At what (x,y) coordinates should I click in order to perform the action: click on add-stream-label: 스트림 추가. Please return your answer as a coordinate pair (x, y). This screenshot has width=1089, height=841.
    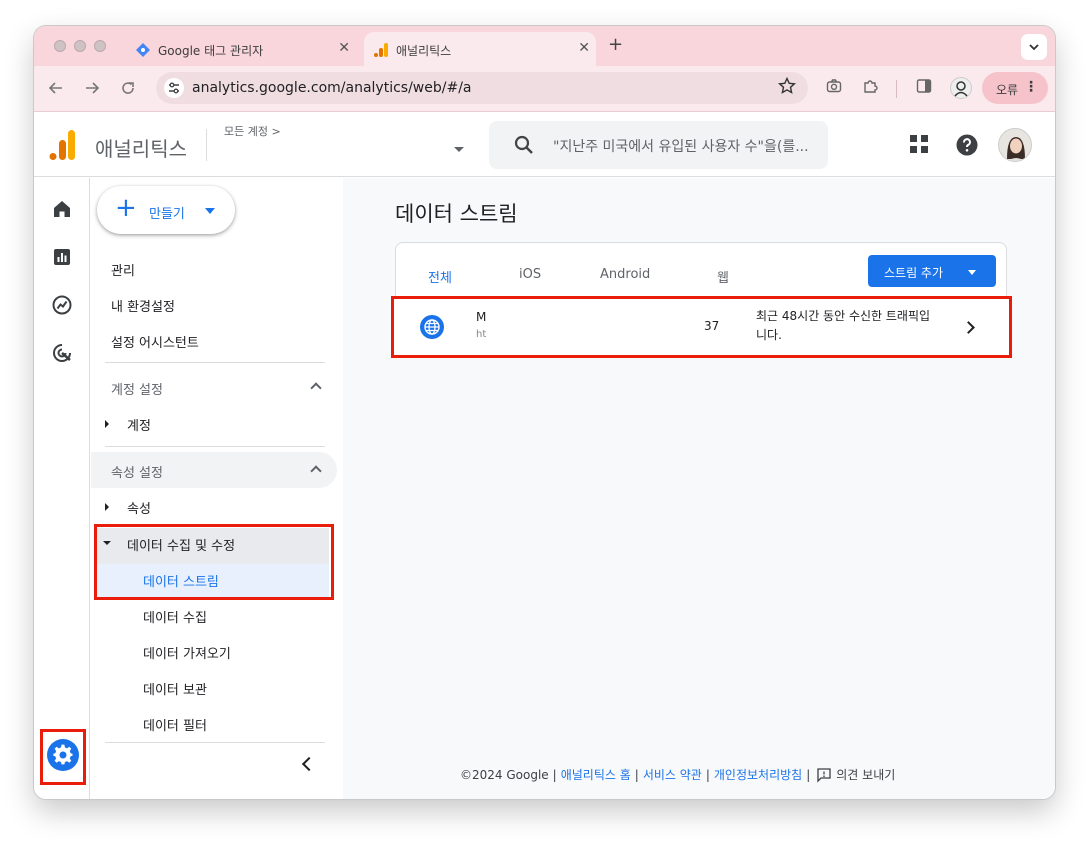
    Looking at the image, I should click on (914, 273).